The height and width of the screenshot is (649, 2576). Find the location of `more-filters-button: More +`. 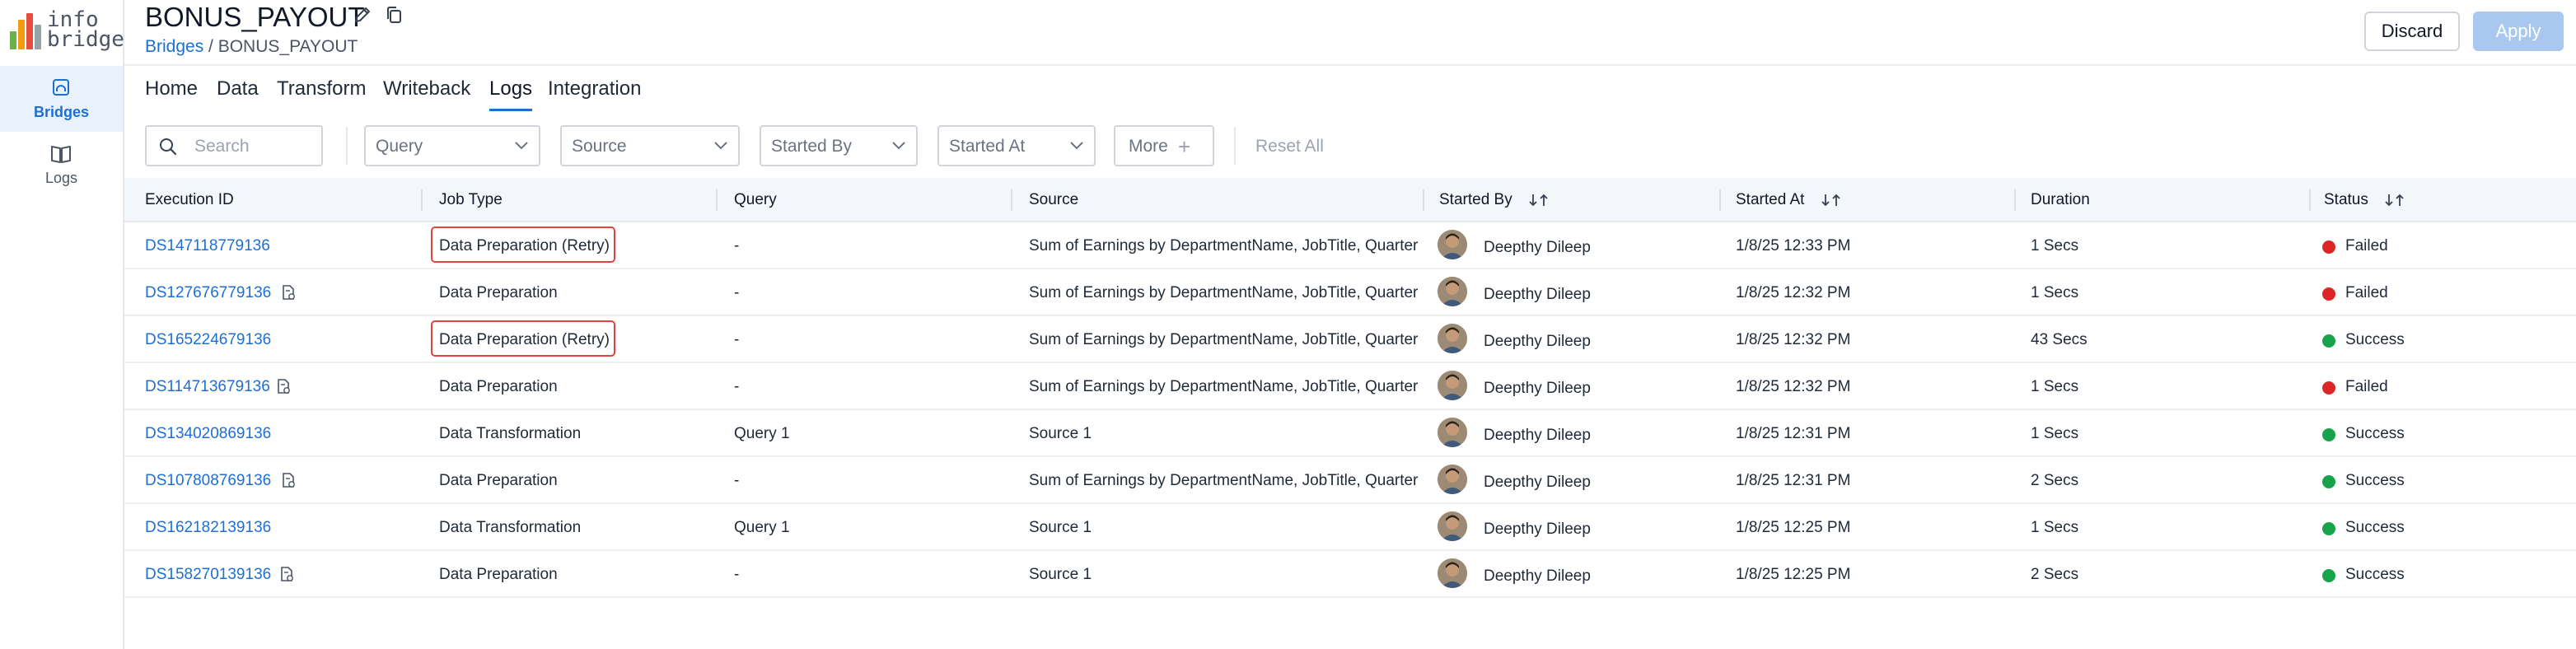

more-filters-button: More + is located at coordinates (1164, 145).